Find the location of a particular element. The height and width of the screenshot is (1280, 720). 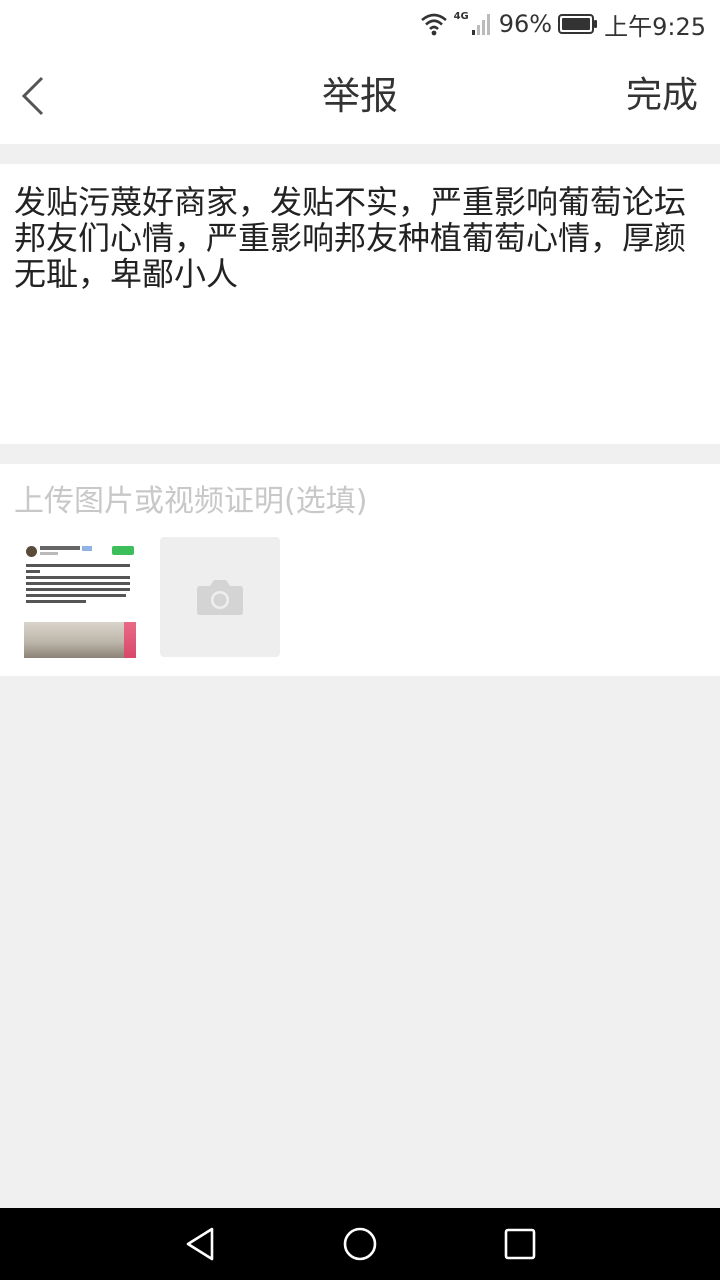

nav-recents-button is located at coordinates (520, 1244).